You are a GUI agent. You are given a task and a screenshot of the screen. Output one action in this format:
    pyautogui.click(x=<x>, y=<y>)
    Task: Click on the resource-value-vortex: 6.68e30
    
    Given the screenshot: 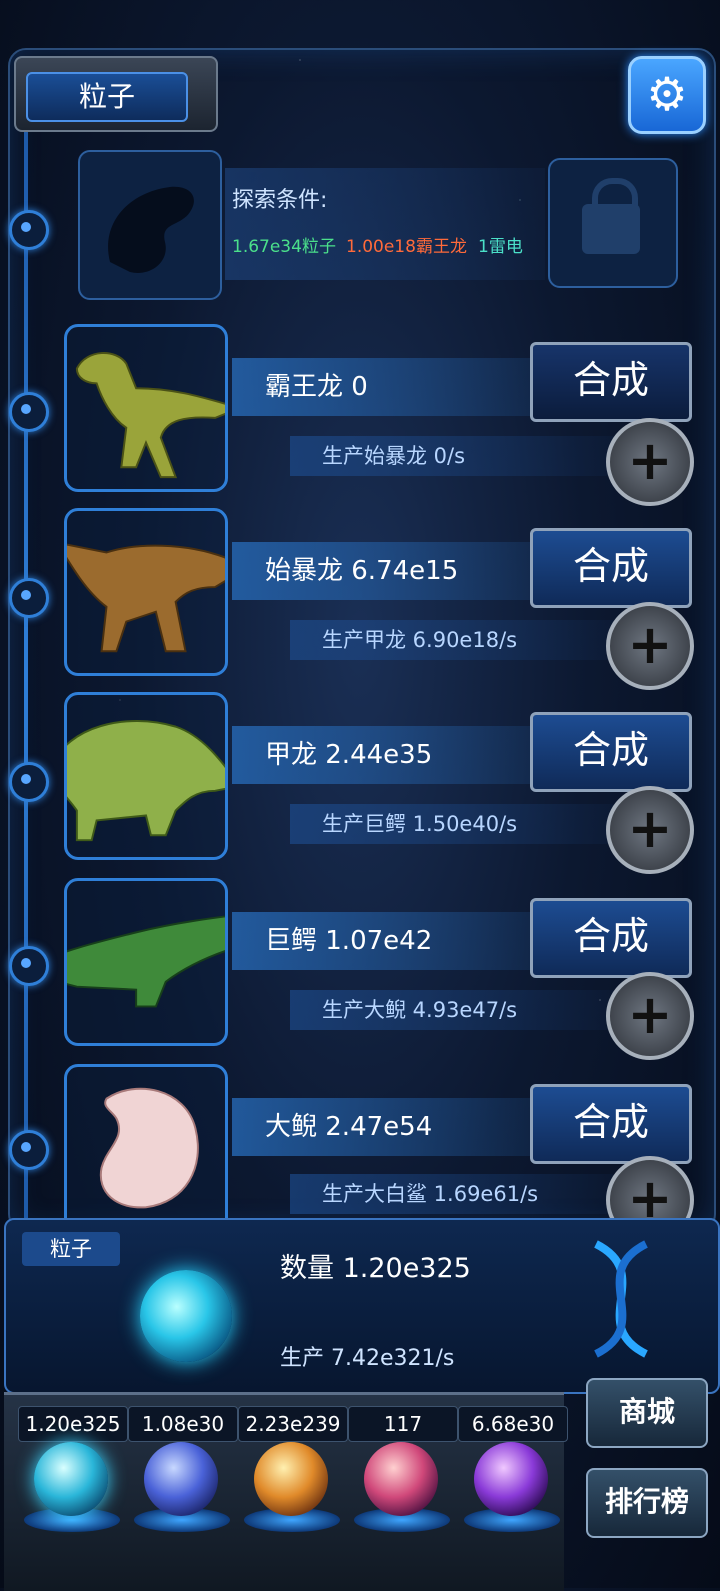 What is the action you would take?
    pyautogui.click(x=513, y=1424)
    